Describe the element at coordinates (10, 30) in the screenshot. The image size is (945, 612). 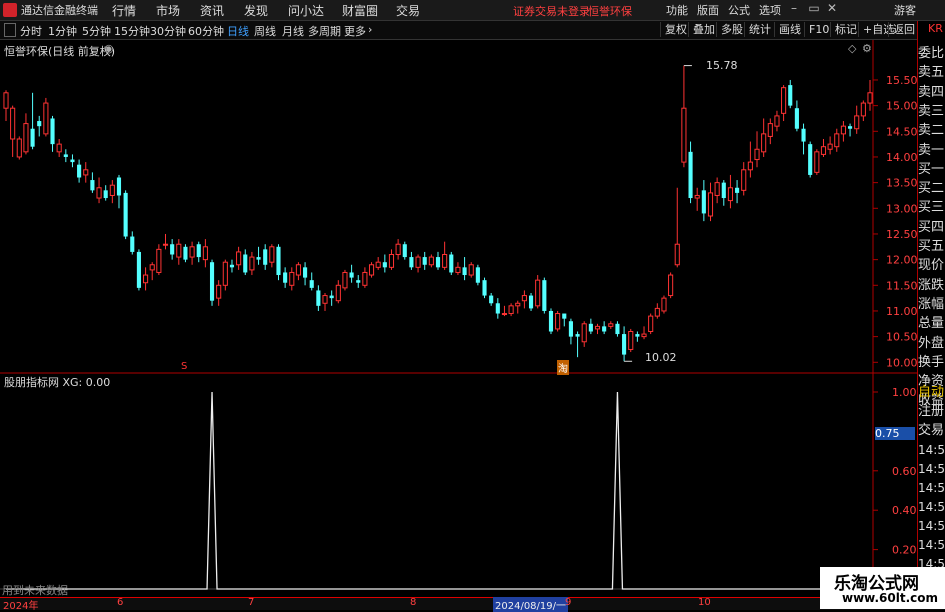
I see `panel-toggle-icon` at that location.